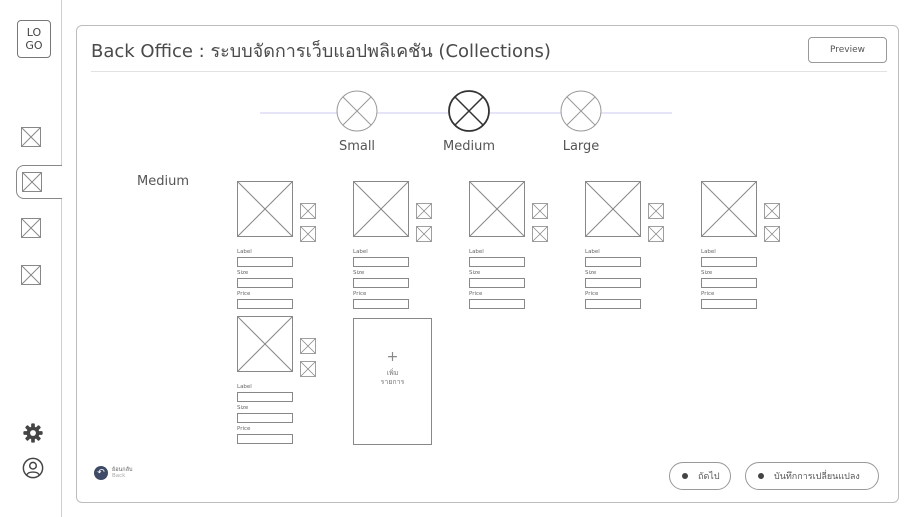  What do you see at coordinates (489, 71) in the screenshot?
I see `title-divider` at bounding box center [489, 71].